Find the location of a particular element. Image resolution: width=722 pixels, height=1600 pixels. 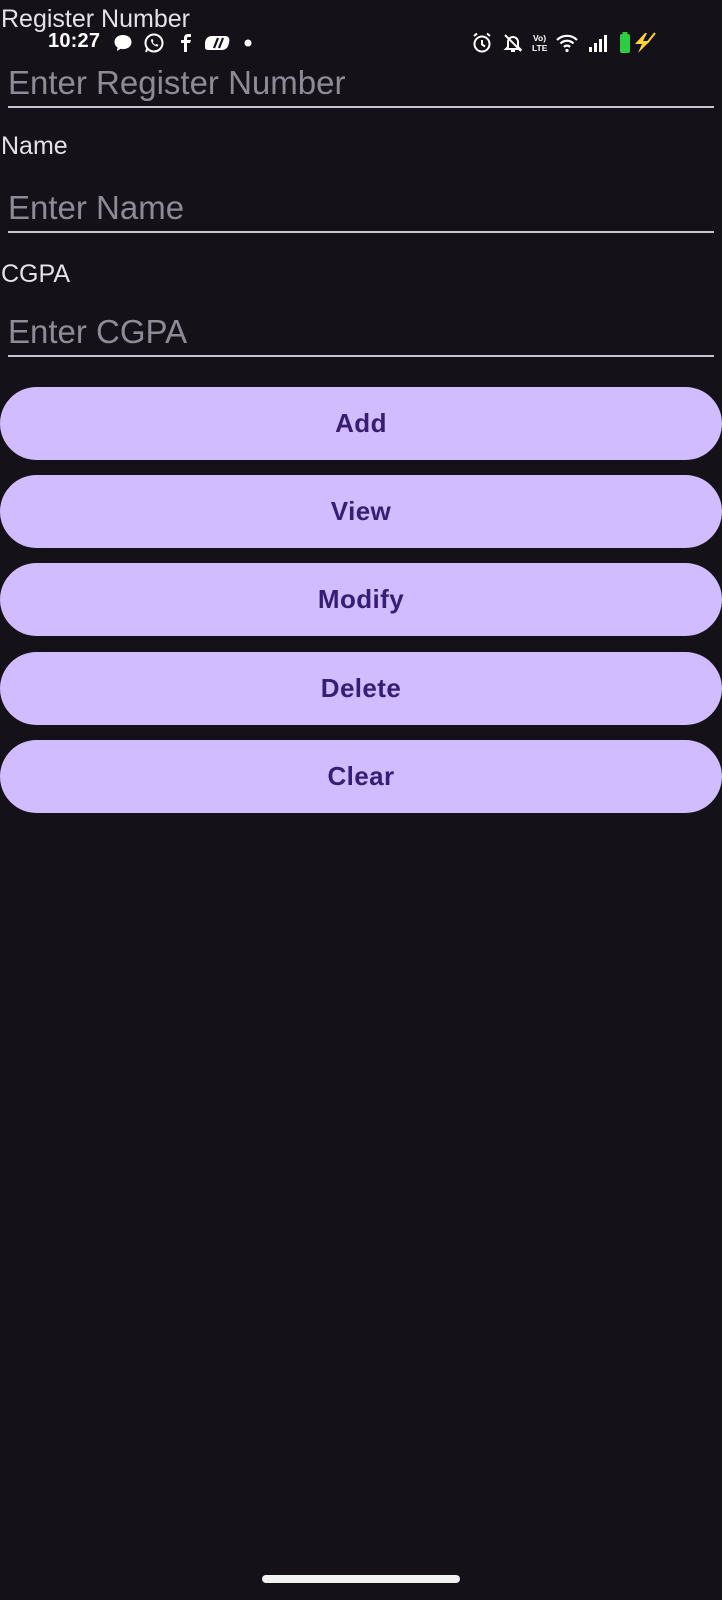

app-icon is located at coordinates (219, 43).